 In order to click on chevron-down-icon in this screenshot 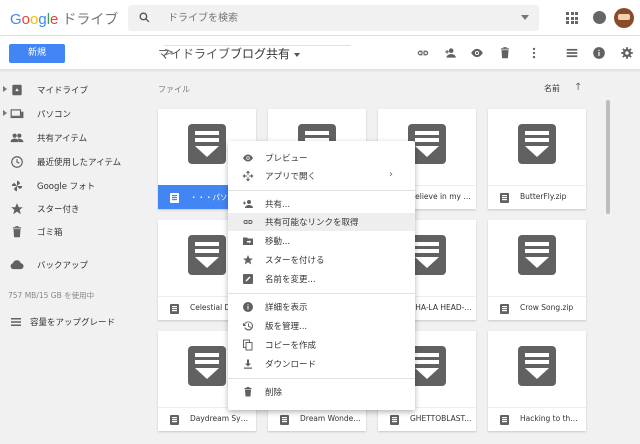, I will do `click(297, 54)`.